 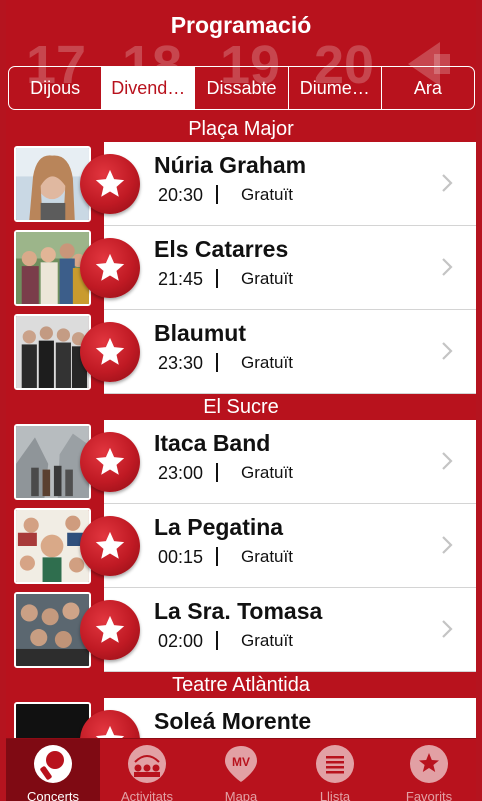 I want to click on tab-dissabte: Dissabte, so click(x=242, y=88).